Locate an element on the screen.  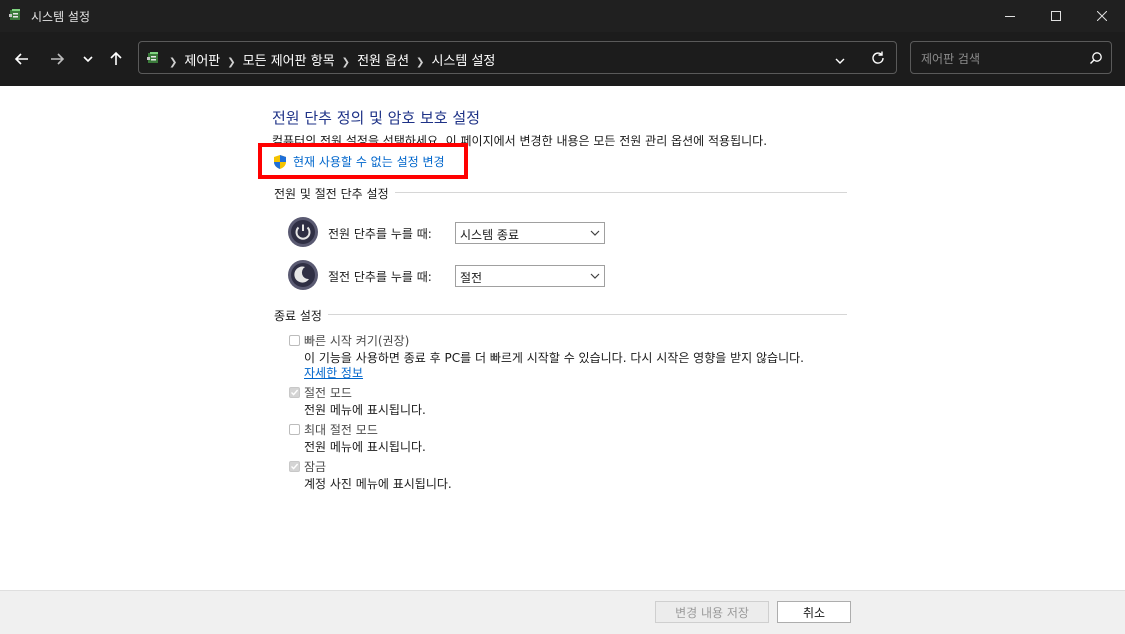
arrow-right-icon is located at coordinates (58, 59).